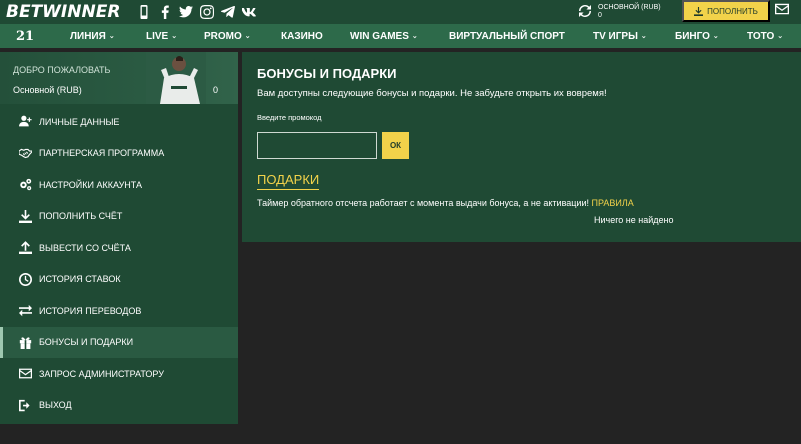 This screenshot has height=444, width=801. I want to click on logo-bet: BET, so click(24, 12).